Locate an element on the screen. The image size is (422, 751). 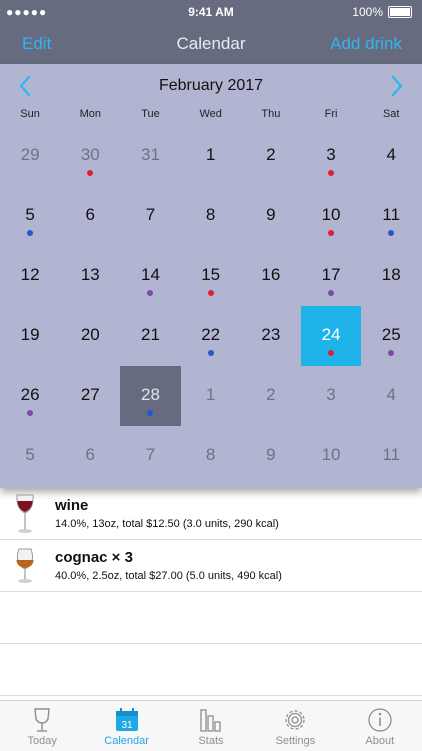
day-cell: 26 is located at coordinates (30, 396).